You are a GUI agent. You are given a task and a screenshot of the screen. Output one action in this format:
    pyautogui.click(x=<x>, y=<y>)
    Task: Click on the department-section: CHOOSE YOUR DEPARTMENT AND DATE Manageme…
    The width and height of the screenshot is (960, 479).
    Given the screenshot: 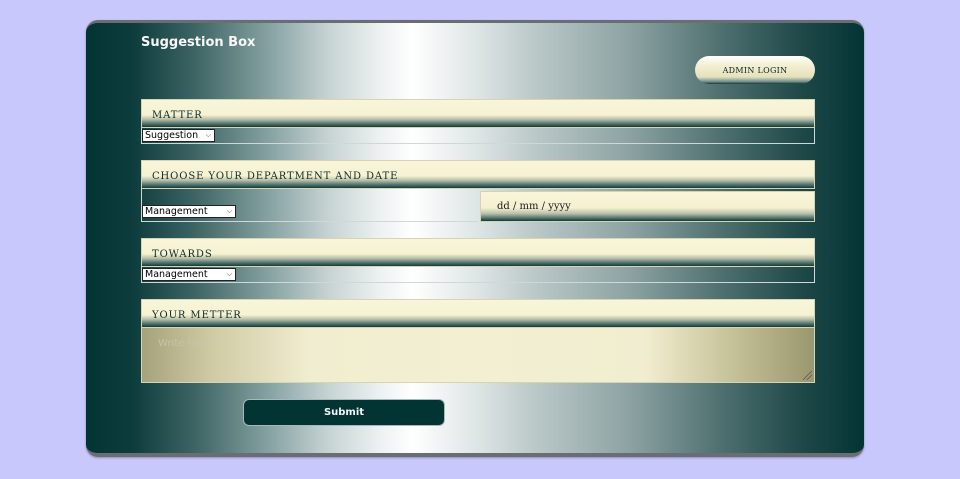 What is the action you would take?
    pyautogui.click(x=478, y=191)
    